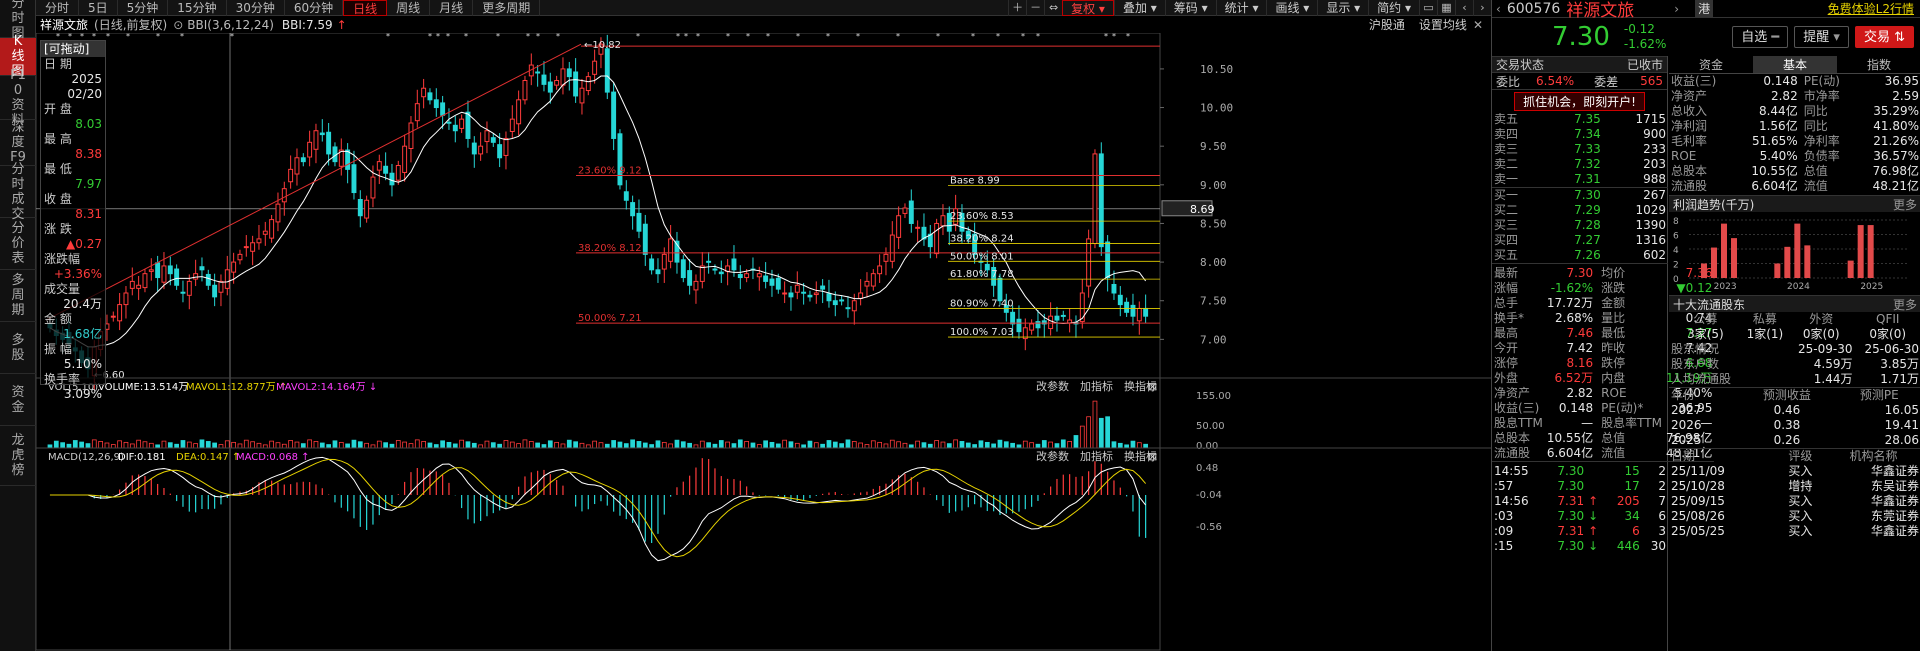 This screenshot has width=1920, height=651. I want to click on set-ma-button: 设置均线, so click(1443, 24).